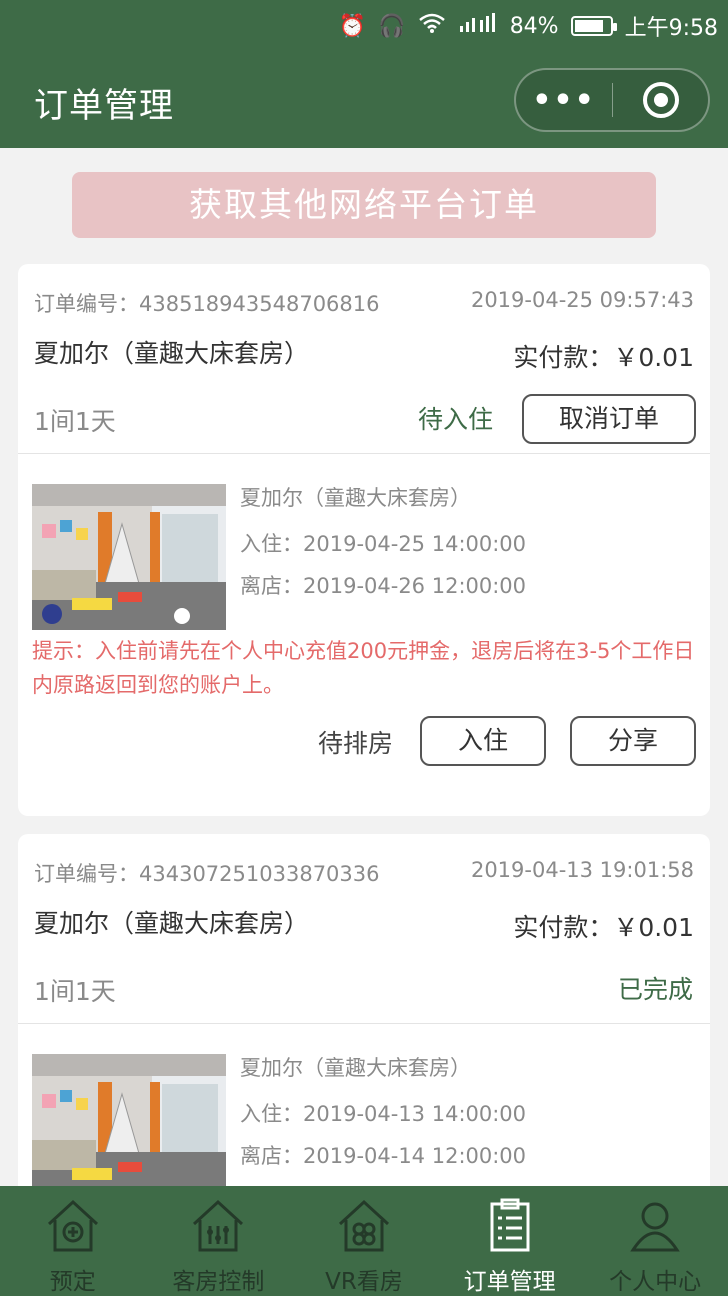 This screenshot has width=728, height=1296. Describe the element at coordinates (483, 741) in the screenshot. I see `checkin-button: 入住` at that location.